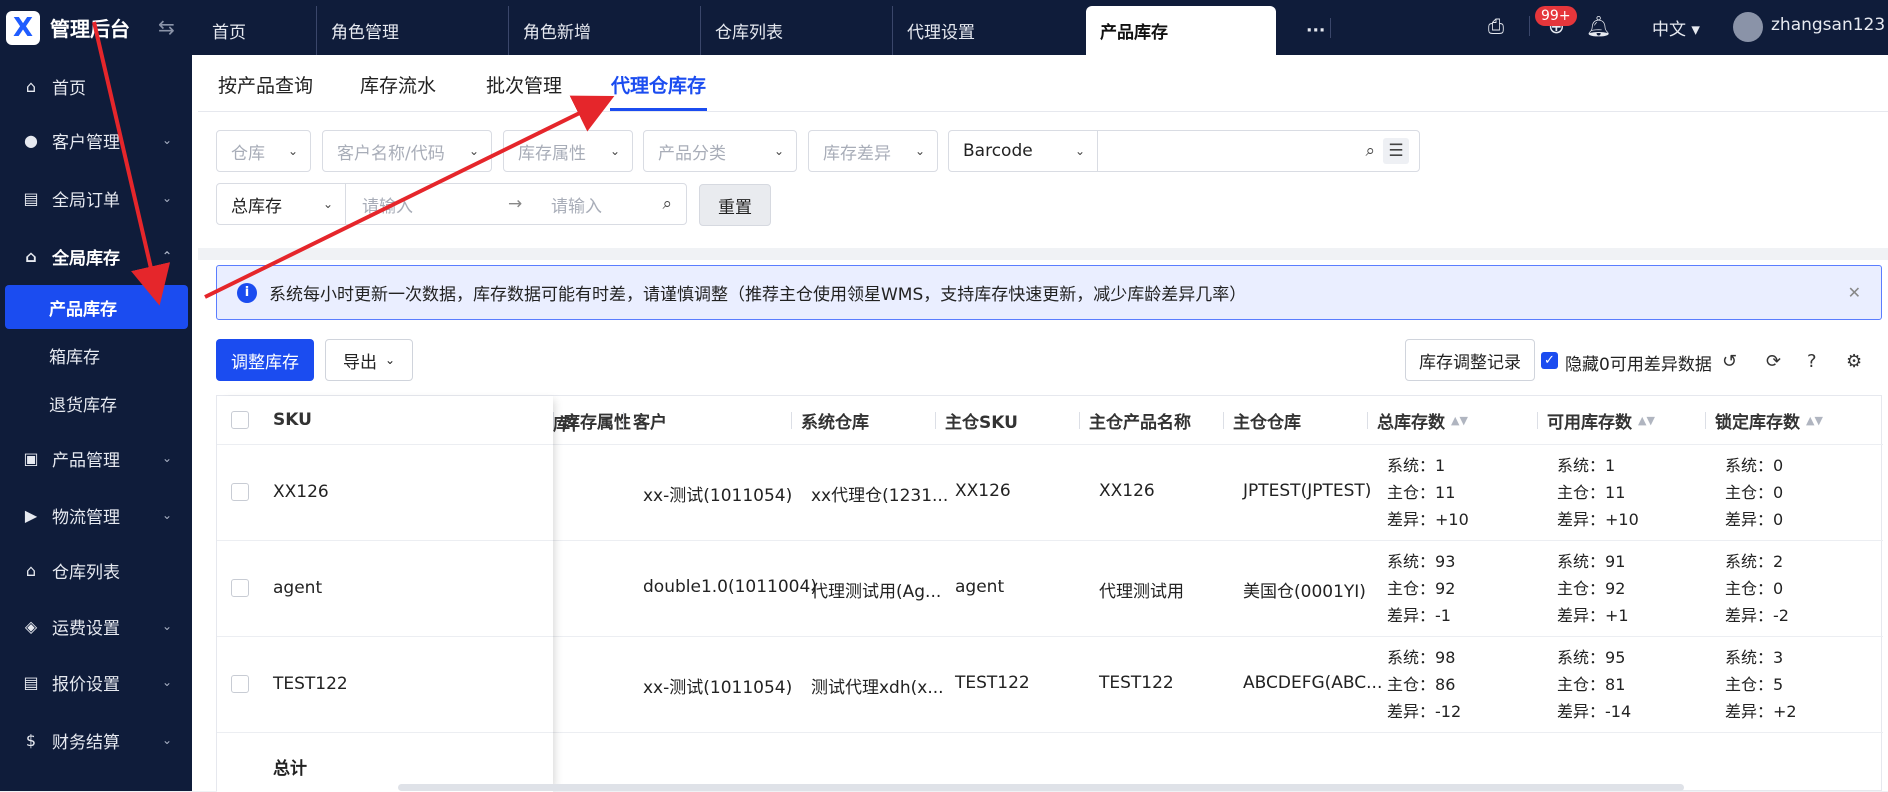 The image size is (1888, 792). I want to click on hide-zero-checkbox: ✓, so click(1549, 360).